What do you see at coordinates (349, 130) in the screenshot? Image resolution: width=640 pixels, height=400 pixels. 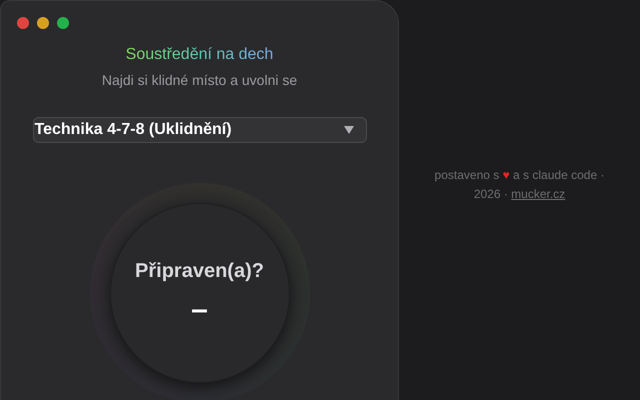 I see `caret-icon` at bounding box center [349, 130].